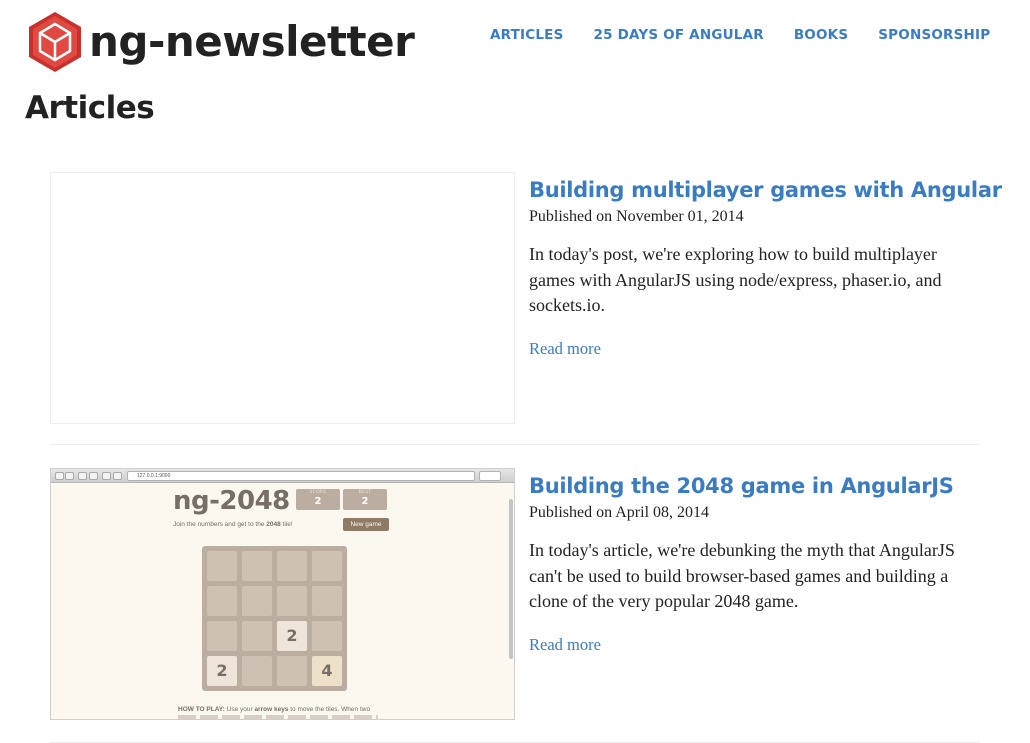 This screenshot has width=1030, height=743. Describe the element at coordinates (201, 709) in the screenshot. I see `how-to-label: HOW TO PLAY:` at that location.